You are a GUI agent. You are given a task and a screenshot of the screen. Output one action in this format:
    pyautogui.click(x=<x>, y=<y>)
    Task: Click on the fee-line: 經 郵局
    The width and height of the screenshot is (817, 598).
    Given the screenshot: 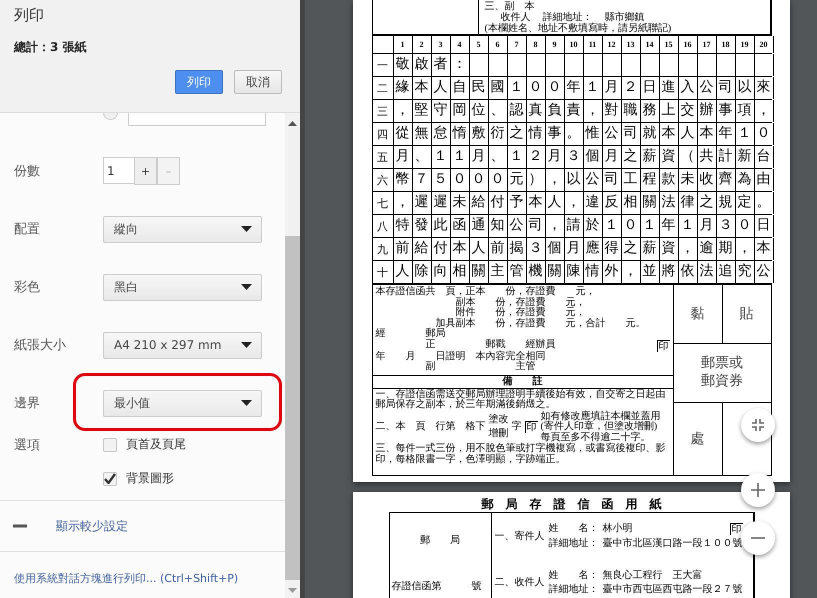 What is the action you would take?
    pyautogui.click(x=411, y=334)
    